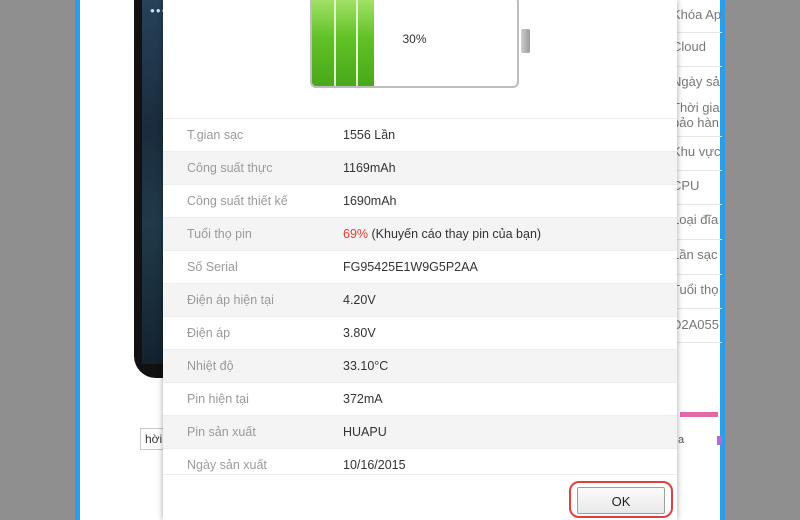 Image resolution: width=800 pixels, height=520 pixels. Describe the element at coordinates (365, 432) in the screenshot. I see `info-value: HUAPU` at that location.